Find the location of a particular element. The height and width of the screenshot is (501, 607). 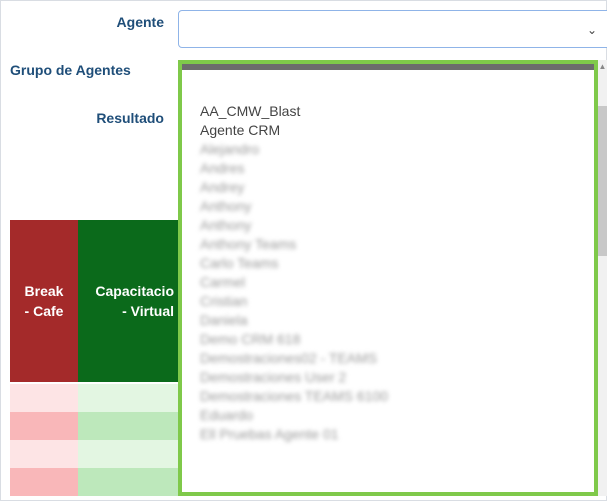

cap-header-line1: Capacitacio is located at coordinates (134, 291).